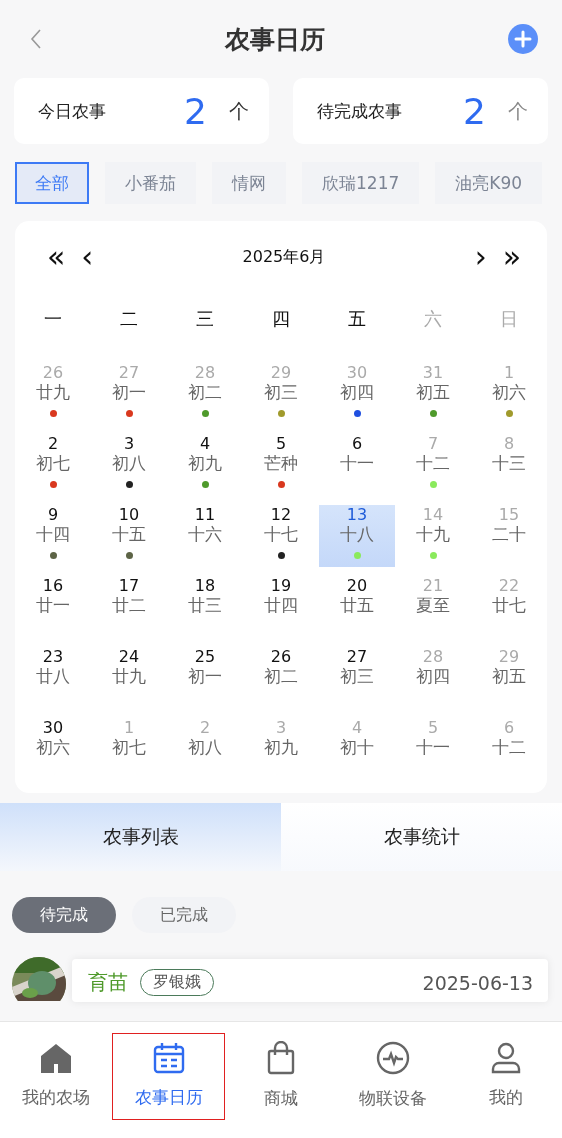  Describe the element at coordinates (509, 319) in the screenshot. I see `weekday-label: 日` at that location.